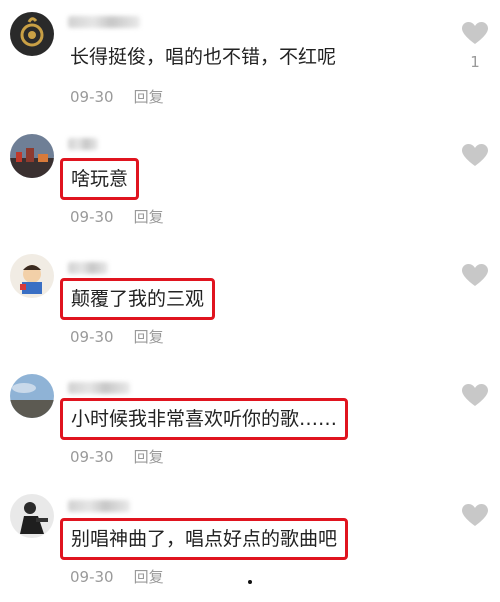 This screenshot has width=500, height=602. Describe the element at coordinates (250, 582) in the screenshot. I see `page-indicator-dot` at that location.